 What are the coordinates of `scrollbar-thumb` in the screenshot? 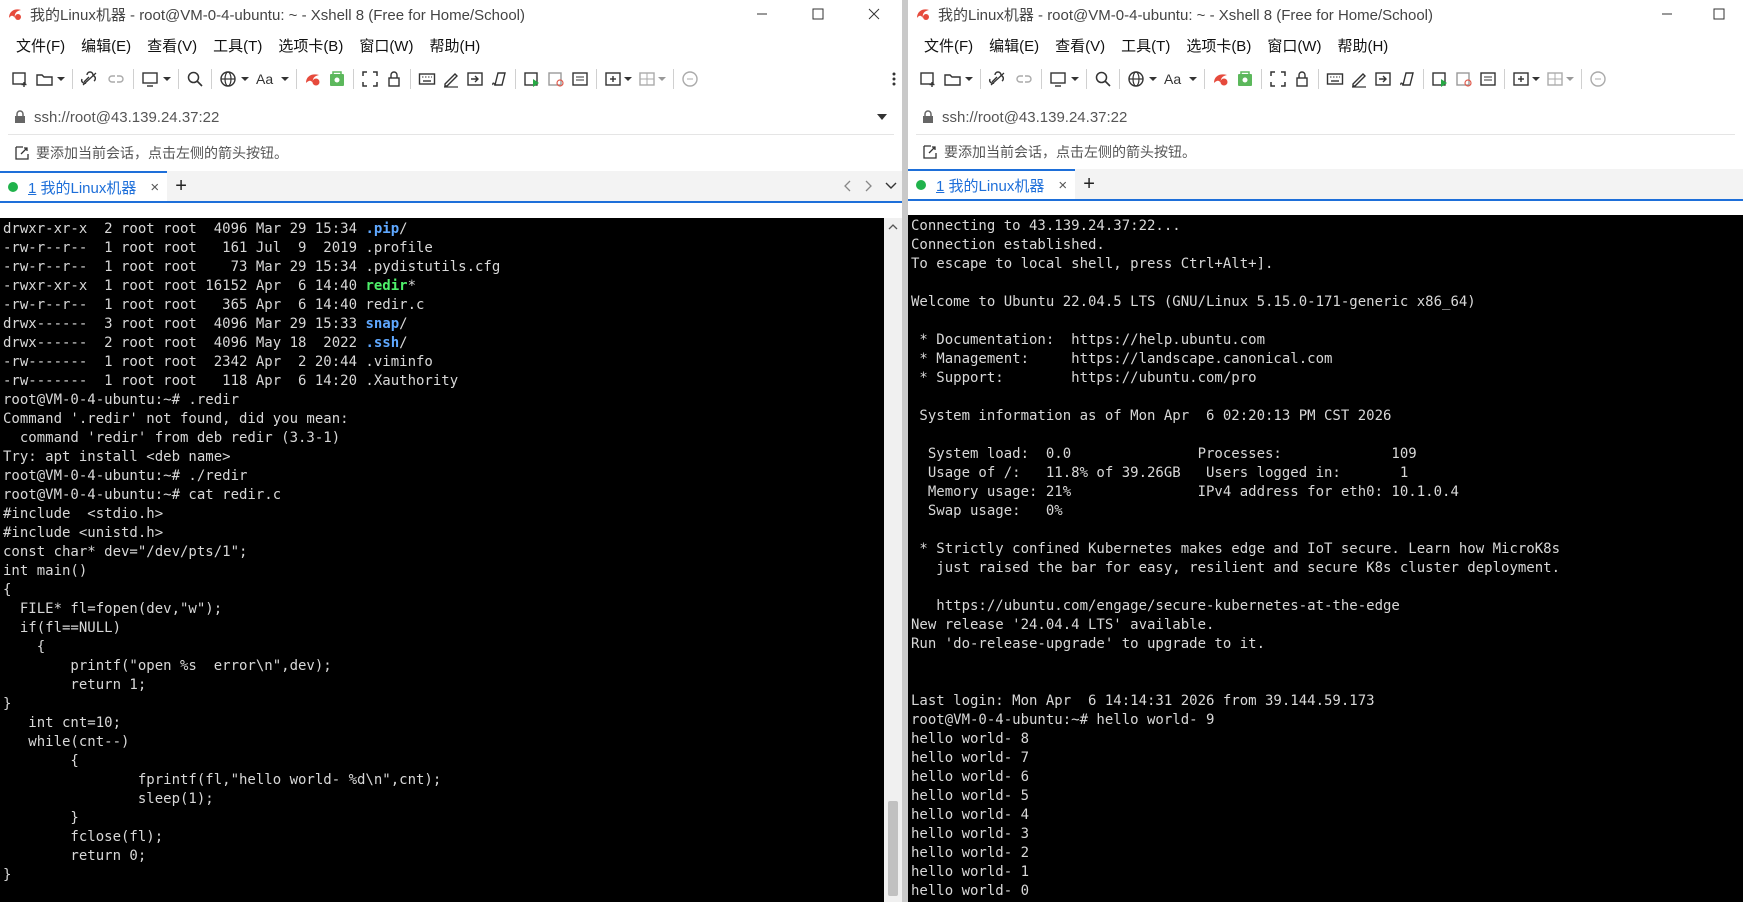 It's located at (893, 848).